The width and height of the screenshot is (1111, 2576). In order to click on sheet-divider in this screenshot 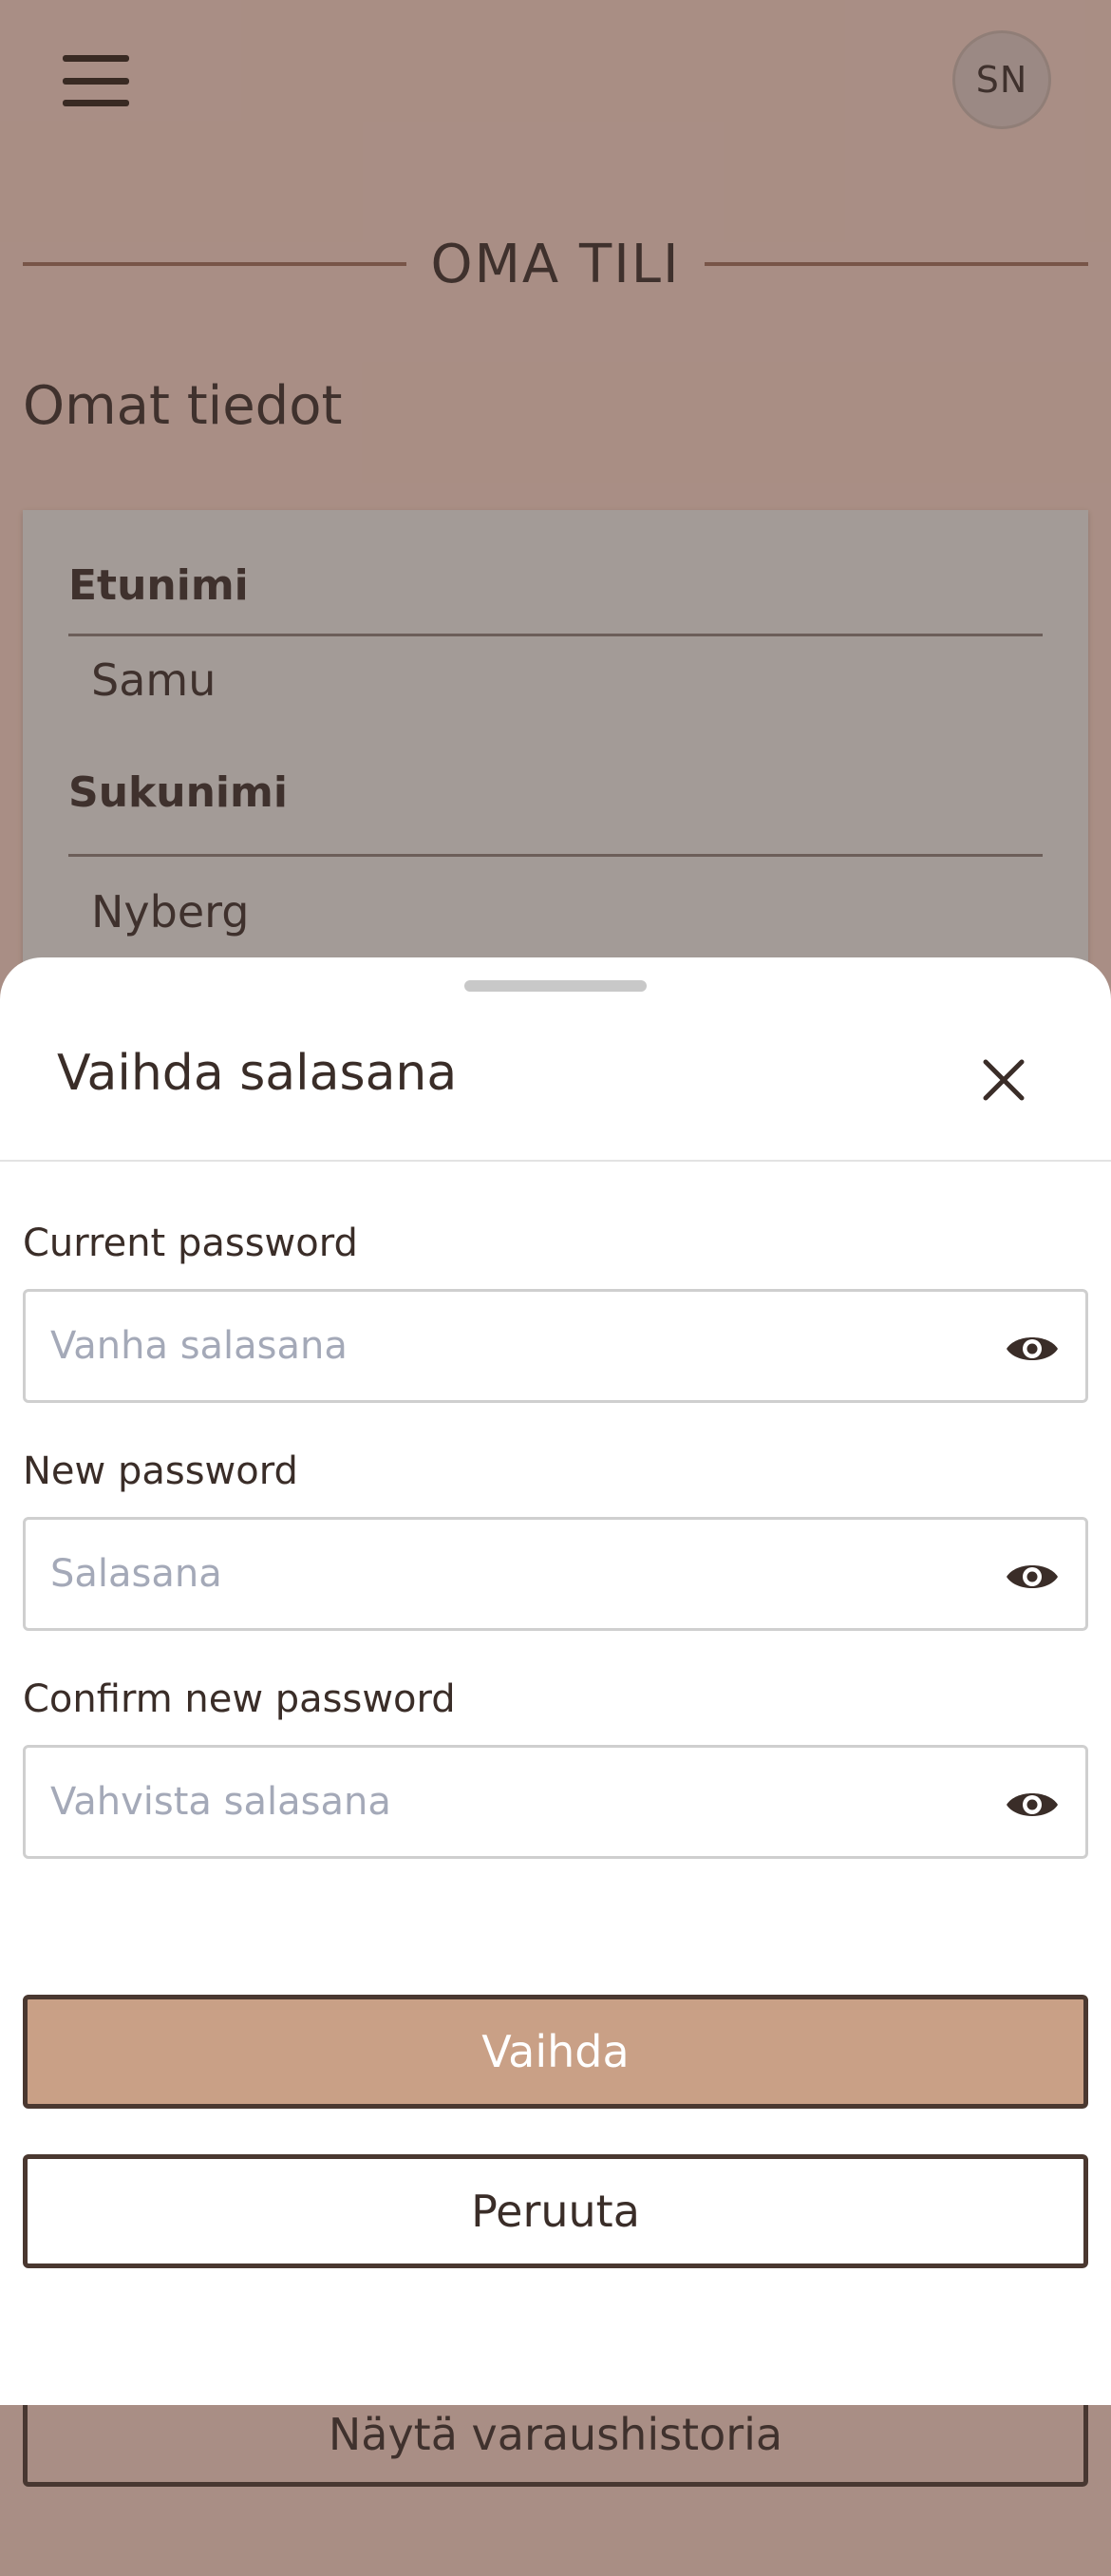, I will do `click(555, 1161)`.